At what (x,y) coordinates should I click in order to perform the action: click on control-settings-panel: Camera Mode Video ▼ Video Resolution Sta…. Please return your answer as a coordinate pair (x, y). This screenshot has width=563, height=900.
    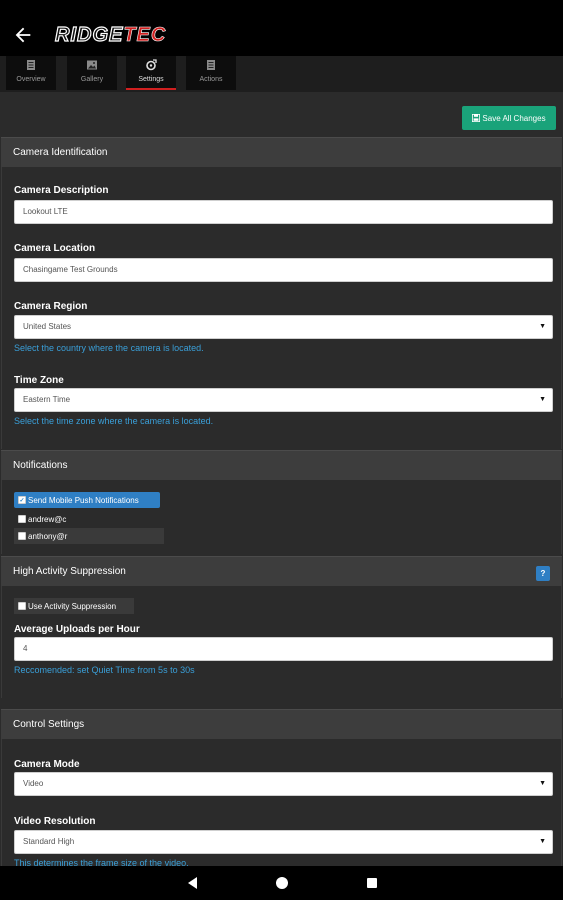
    Looking at the image, I should click on (281, 802).